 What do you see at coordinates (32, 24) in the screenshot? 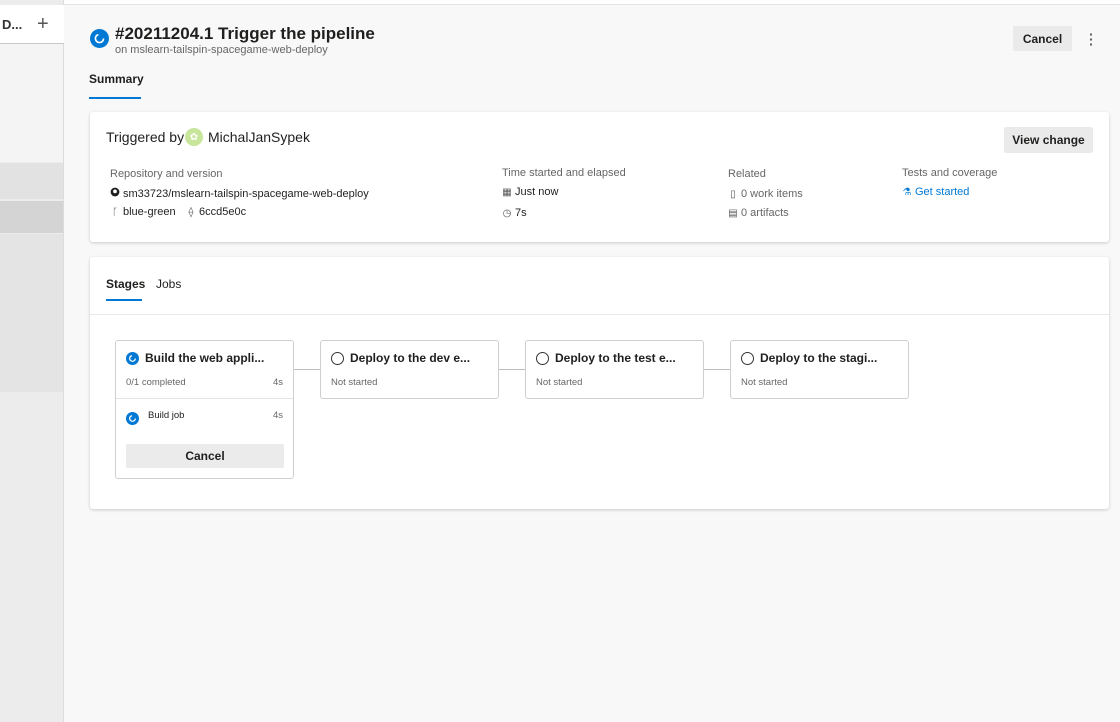
I see `sidebar-header: D... +` at bounding box center [32, 24].